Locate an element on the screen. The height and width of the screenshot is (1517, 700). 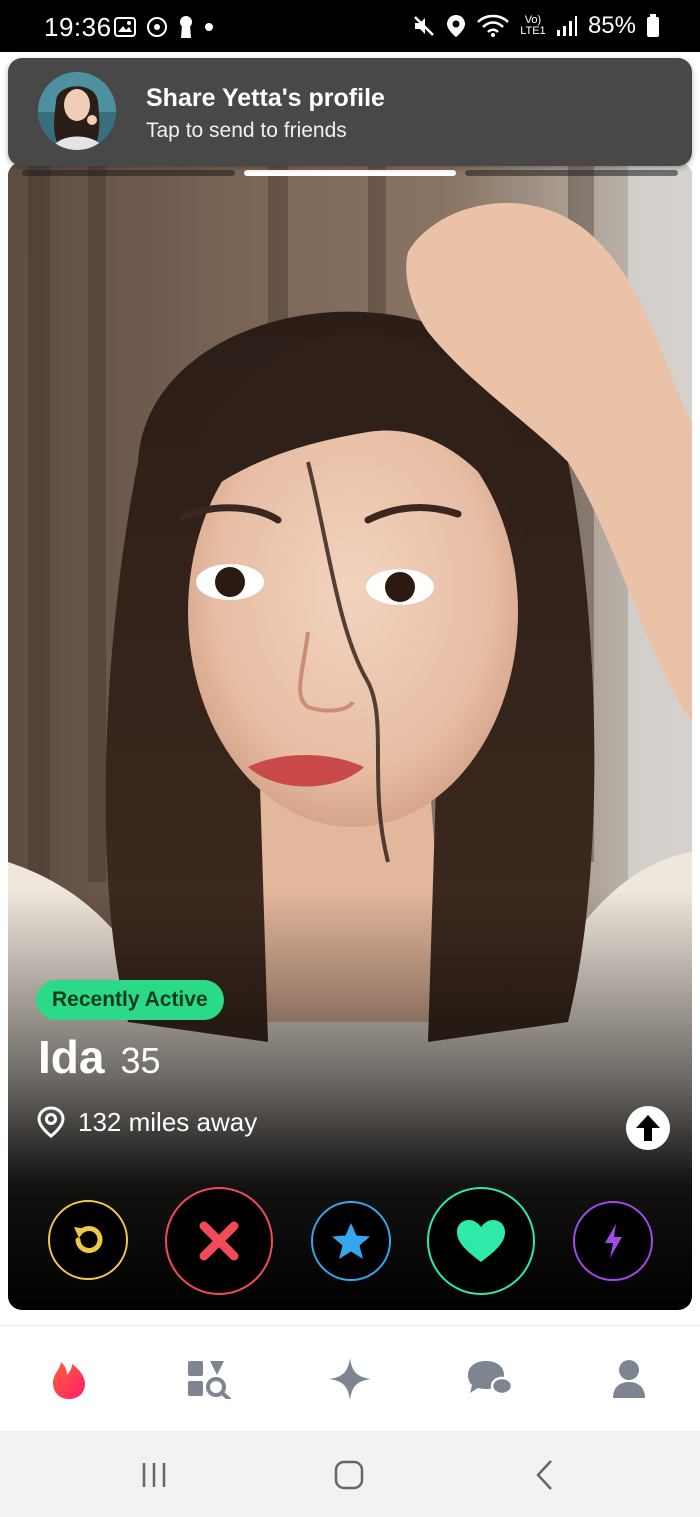
tab-gold-home is located at coordinates (350, 1379).